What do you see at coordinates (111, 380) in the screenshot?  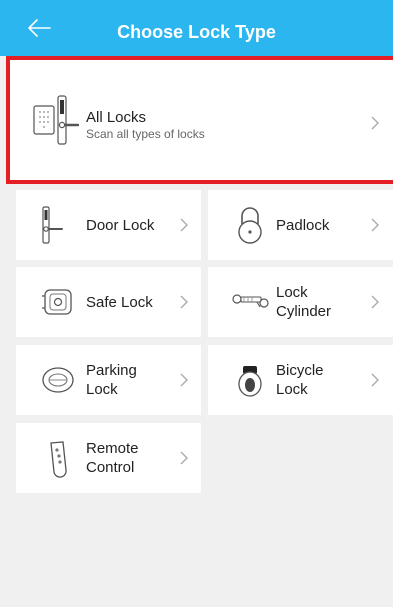 I see `tile-label: Parking Lock` at bounding box center [111, 380].